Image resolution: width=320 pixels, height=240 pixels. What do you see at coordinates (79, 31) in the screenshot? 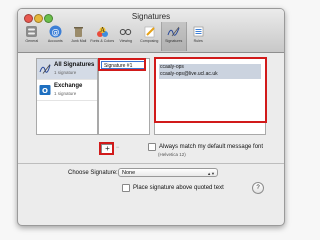
I see `trash-icon` at bounding box center [79, 31].